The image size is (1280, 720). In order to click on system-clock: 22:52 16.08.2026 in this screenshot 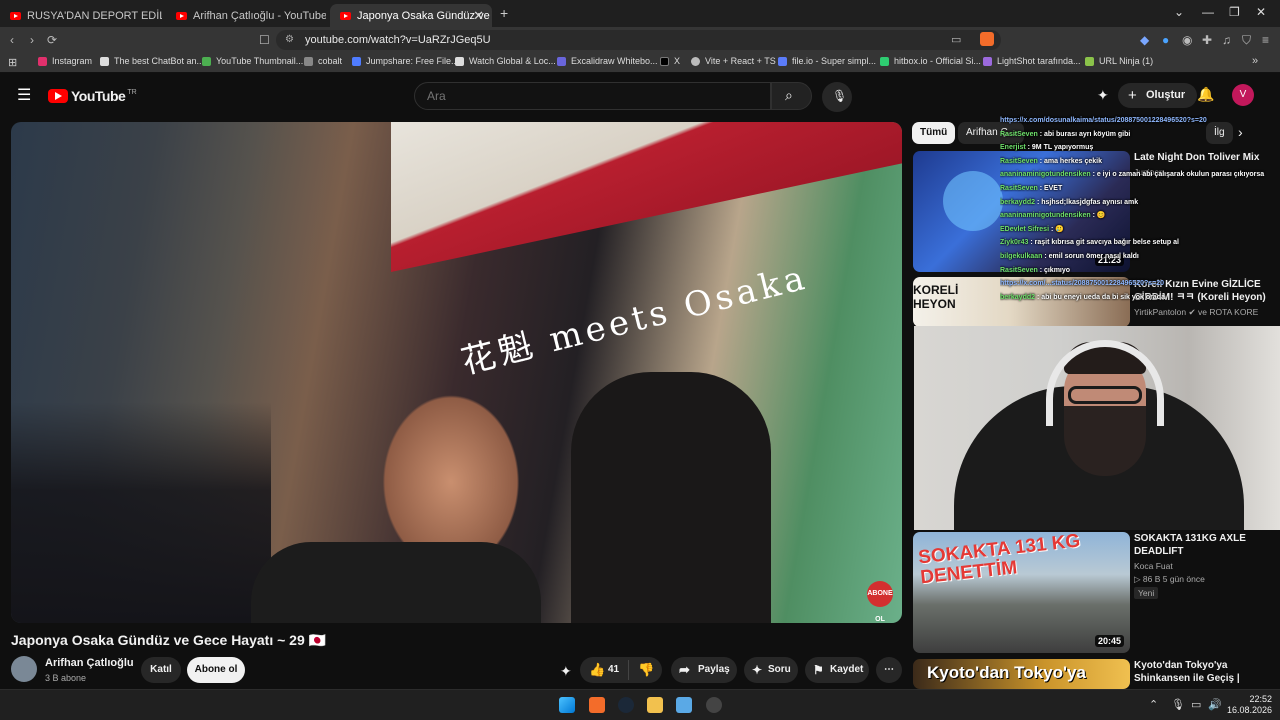, I will do `click(1249, 705)`.